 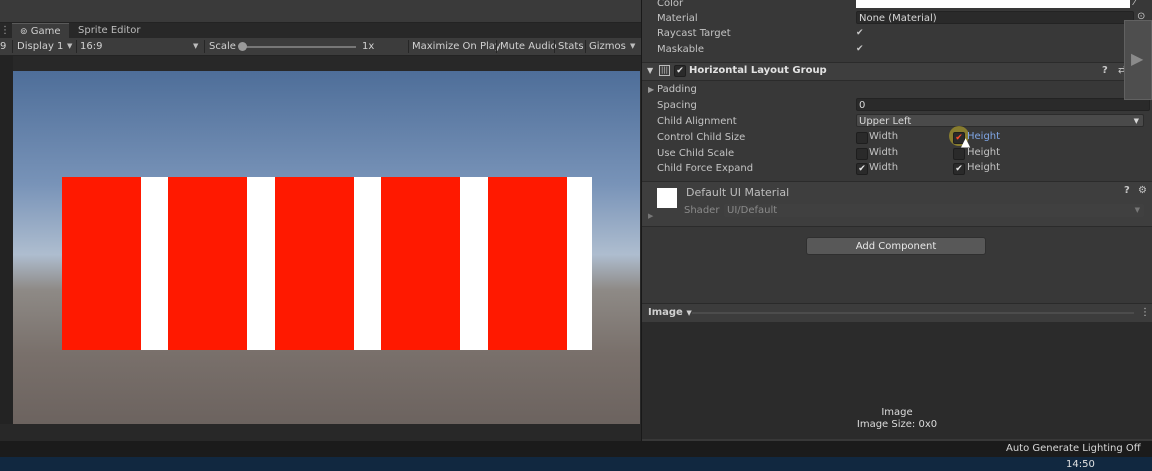 I want to click on gizmos-toggle: Gizmos, so click(x=607, y=46).